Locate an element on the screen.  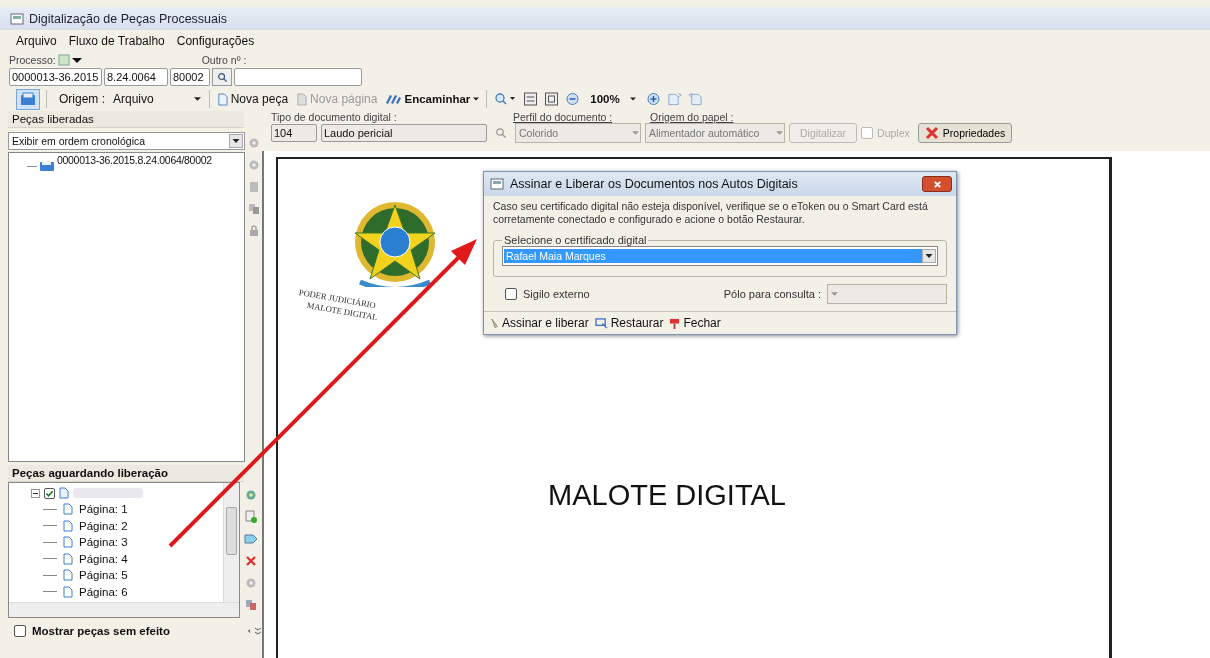
scan-source-button is located at coordinates (28, 99).